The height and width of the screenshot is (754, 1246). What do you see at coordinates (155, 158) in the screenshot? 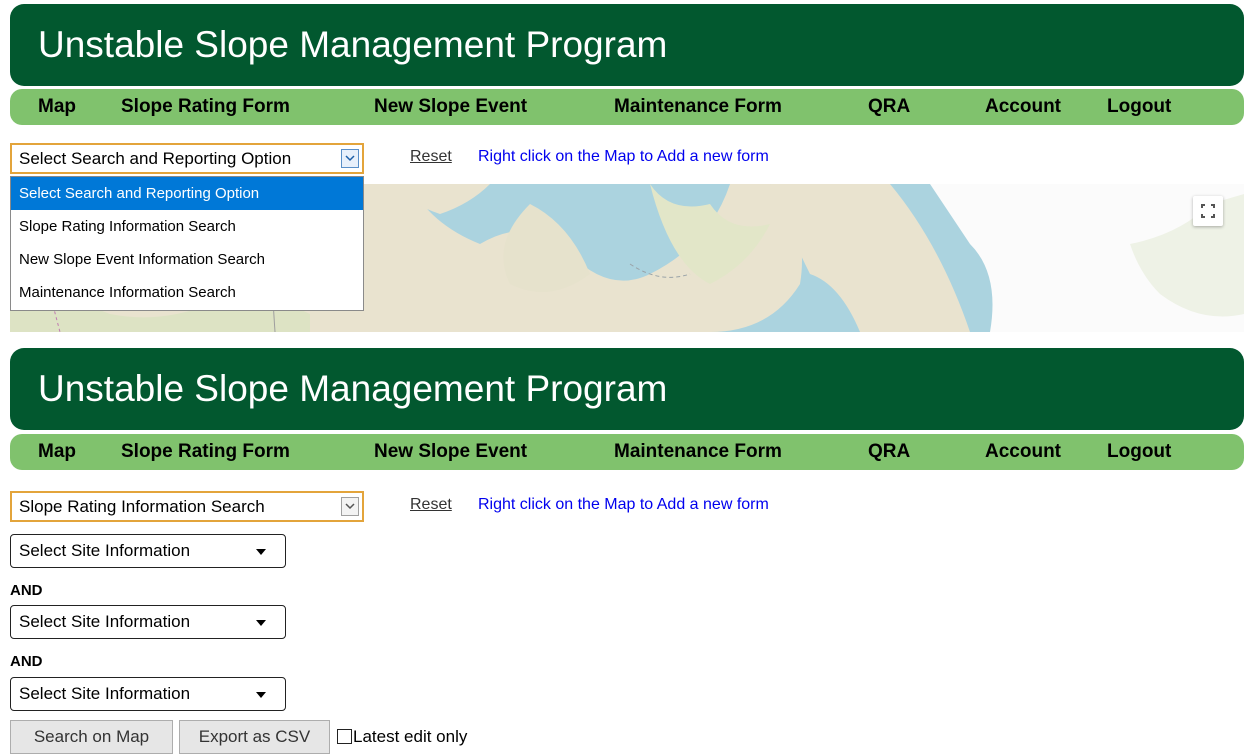
I see `search-option-select-value: Select Search and Reporting Option` at bounding box center [155, 158].